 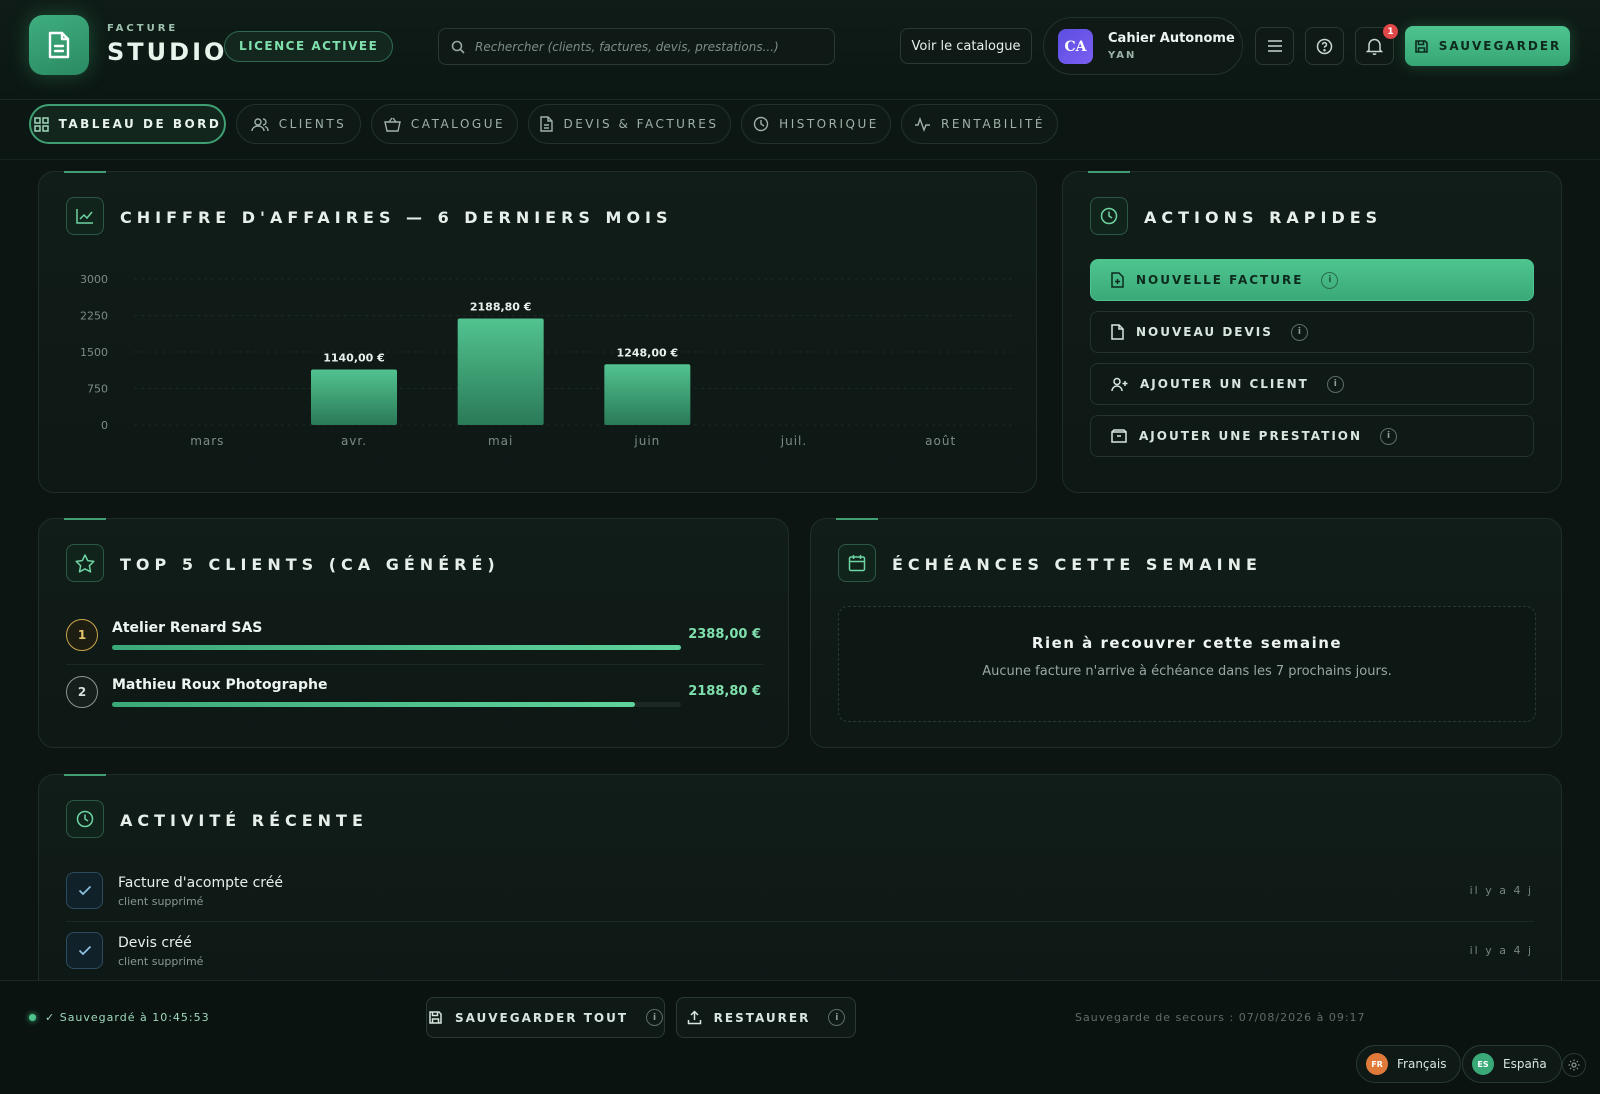 I want to click on gear-icon, so click(x=1574, y=1065).